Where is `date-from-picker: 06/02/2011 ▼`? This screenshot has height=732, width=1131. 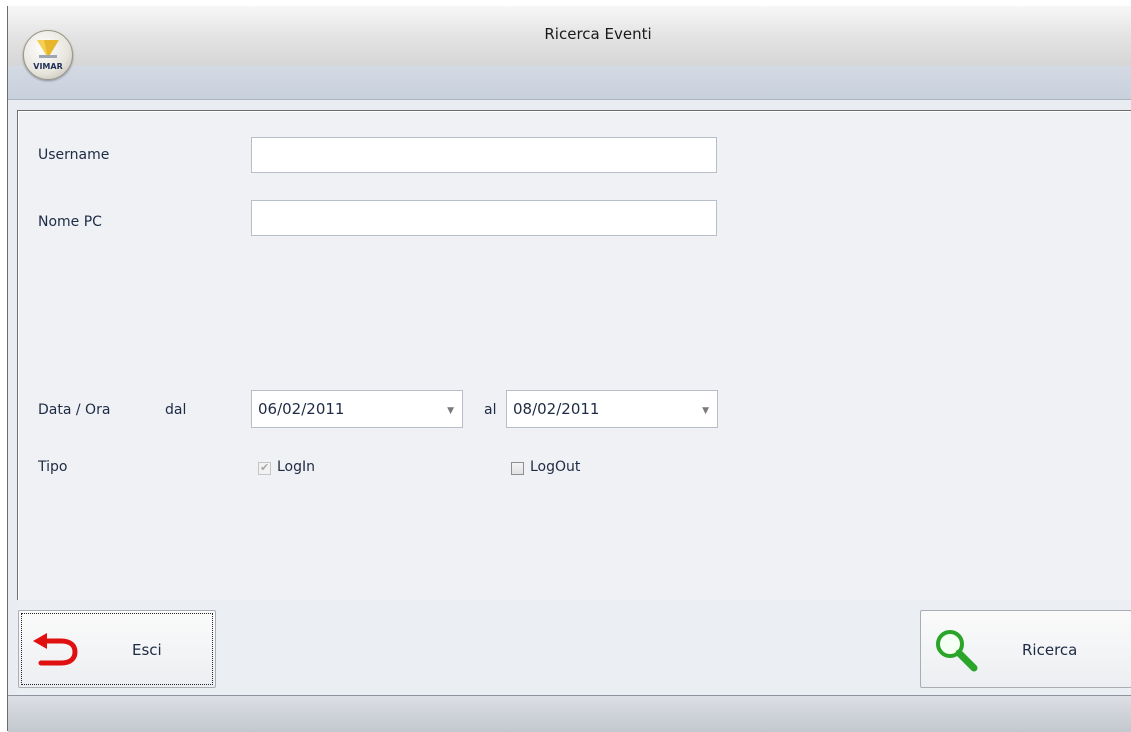
date-from-picker: 06/02/2011 ▼ is located at coordinates (357, 409).